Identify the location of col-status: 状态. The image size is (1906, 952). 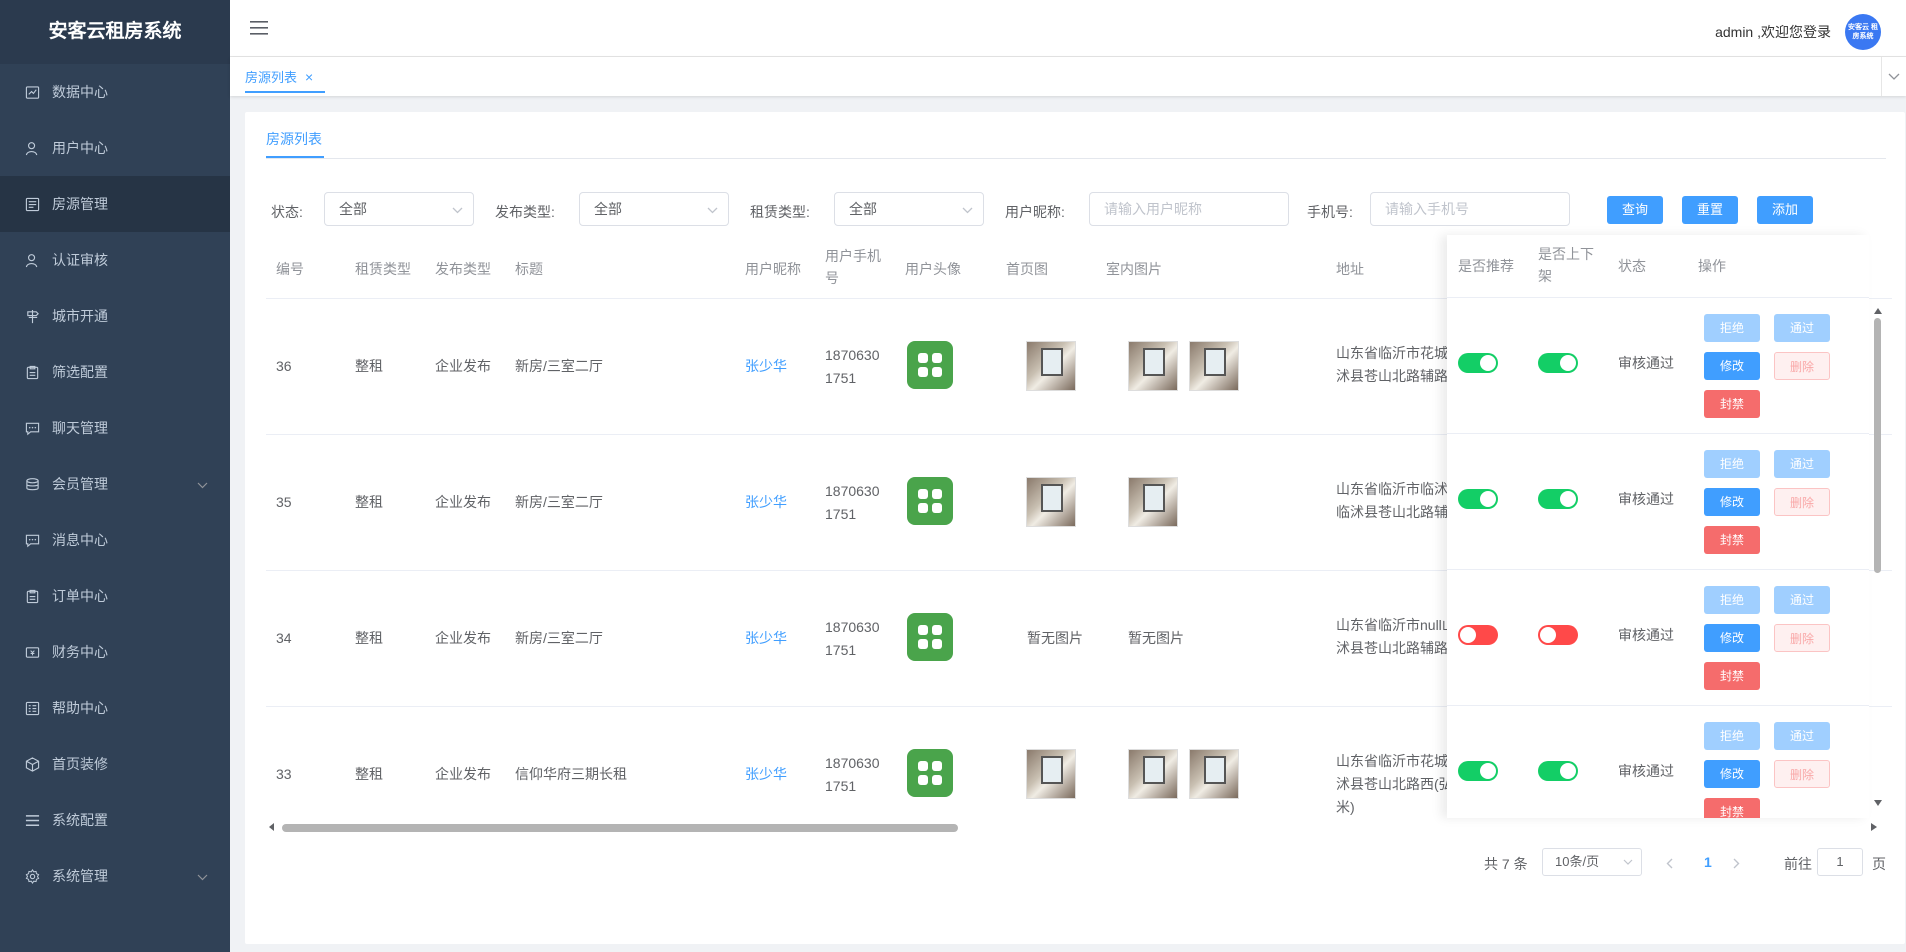
(1632, 266).